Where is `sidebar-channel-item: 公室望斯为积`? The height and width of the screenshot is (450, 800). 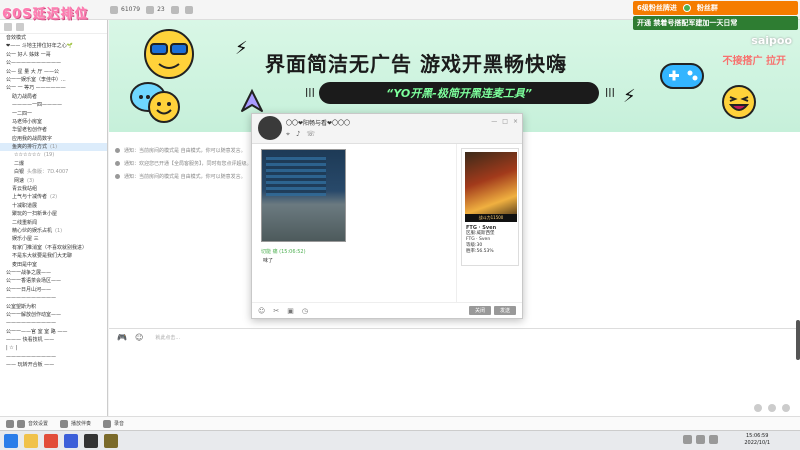
sidebar-channel-item: 公室望斯为积 is located at coordinates (53, 307).